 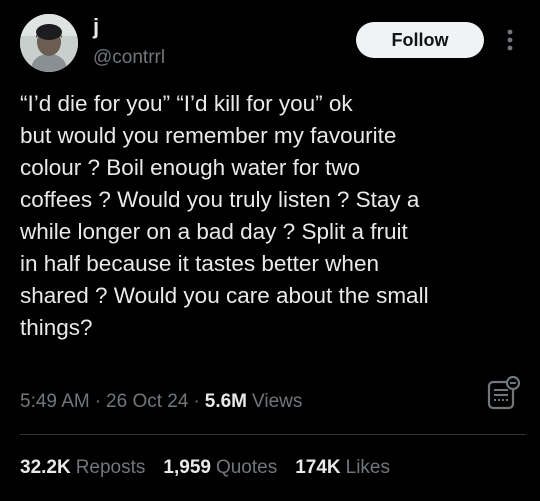 What do you see at coordinates (226, 401) in the screenshot?
I see `views-count: 5.6M` at bounding box center [226, 401].